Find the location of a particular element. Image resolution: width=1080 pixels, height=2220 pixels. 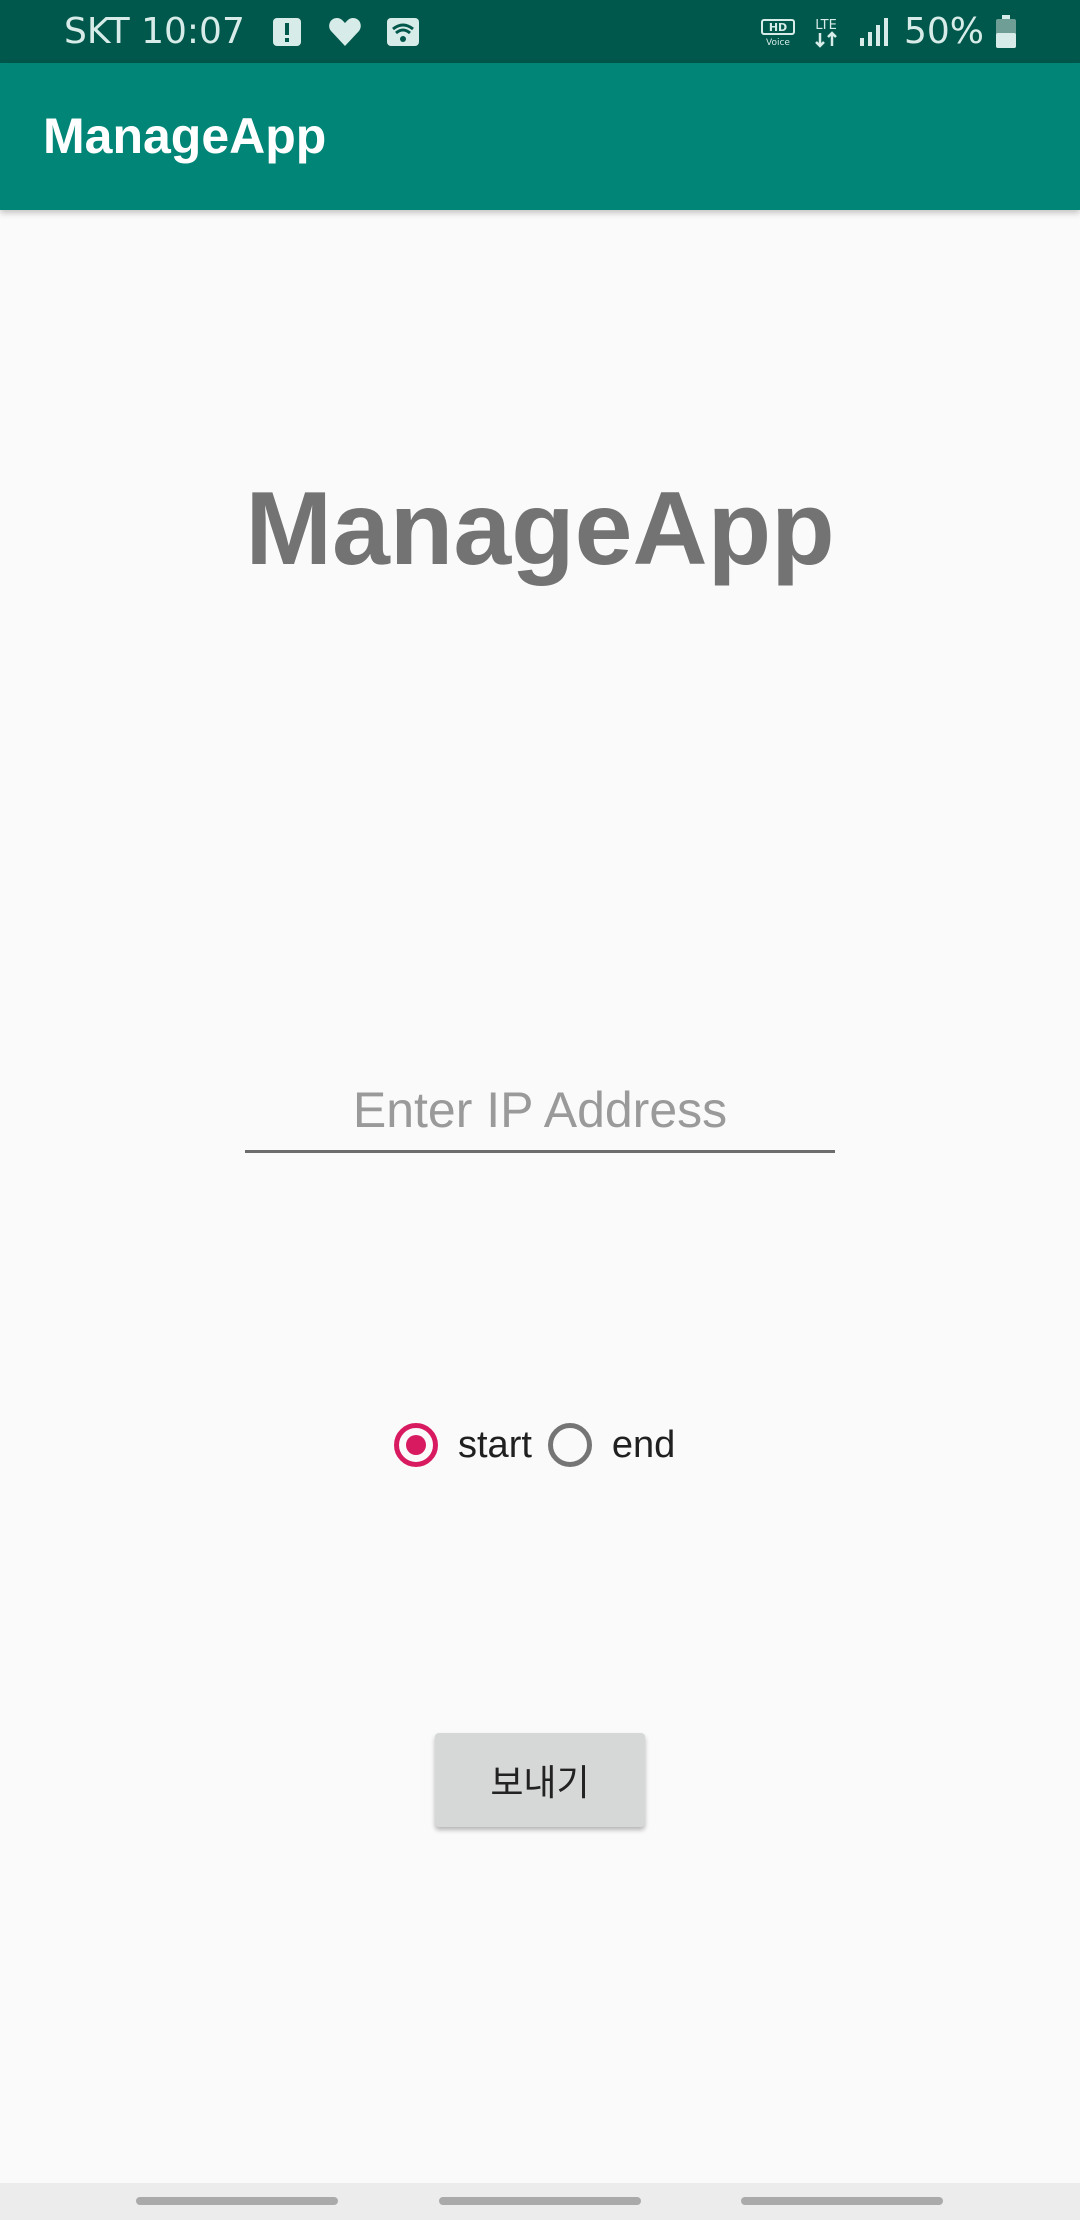

radio-start: start is located at coordinates (463, 1445).